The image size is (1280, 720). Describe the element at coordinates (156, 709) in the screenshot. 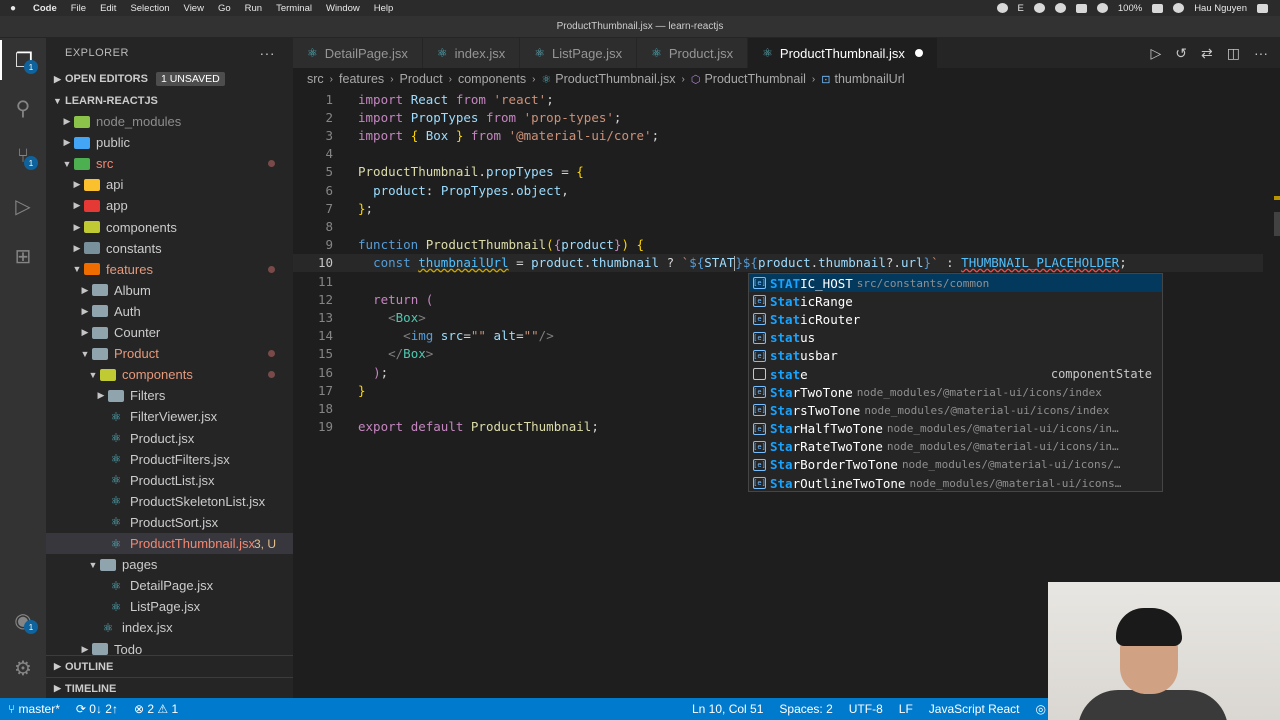

I see `problems-indicator: ⊗ 2 ⚠ 1` at that location.